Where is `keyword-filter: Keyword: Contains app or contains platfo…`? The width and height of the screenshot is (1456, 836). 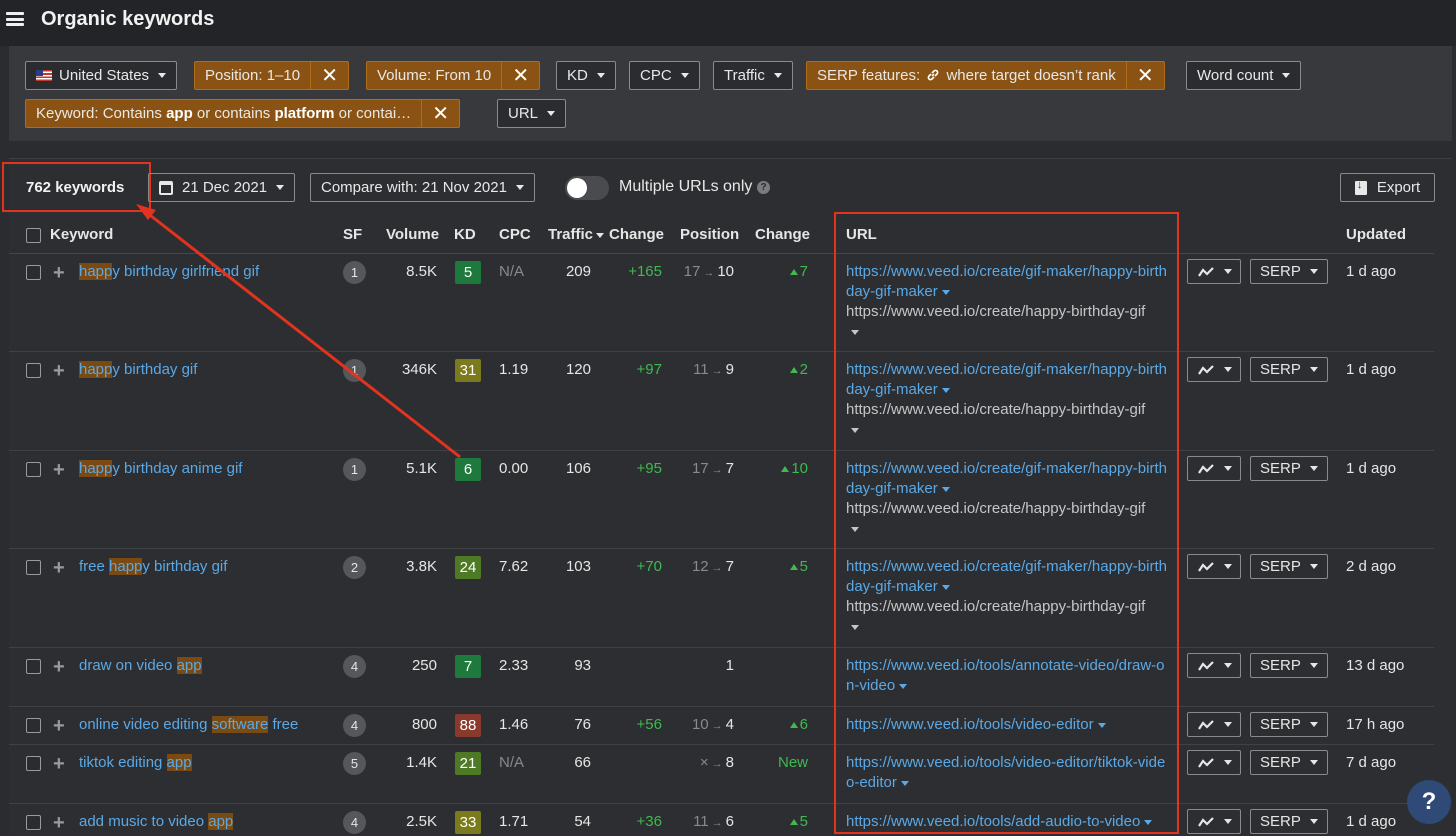
keyword-filter: Keyword: Contains app or contains platfo… is located at coordinates (243, 113).